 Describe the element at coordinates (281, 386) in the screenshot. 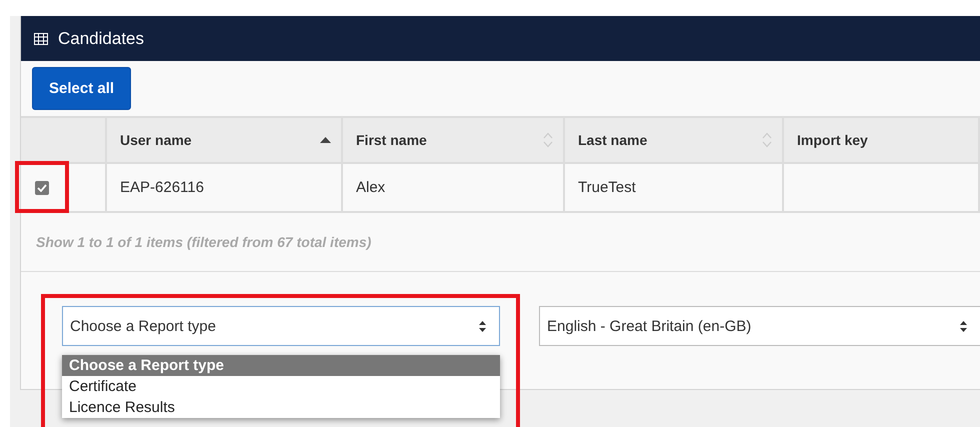

I see `dropdown-option: Certificate` at that location.